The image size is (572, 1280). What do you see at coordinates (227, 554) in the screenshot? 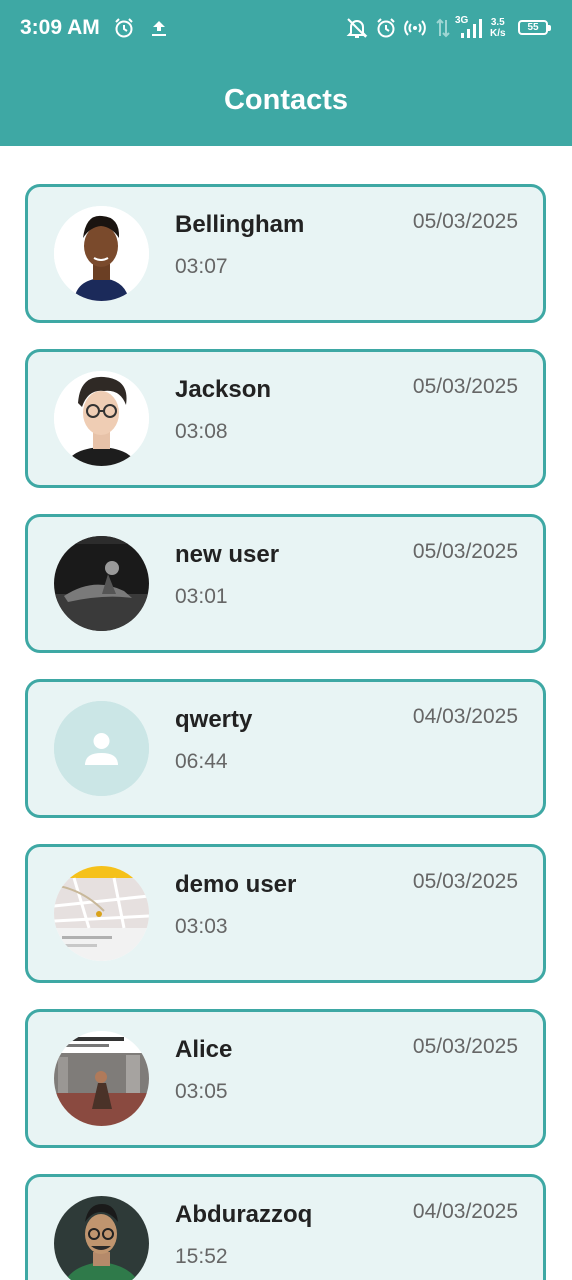
I see `contact-name: new user` at bounding box center [227, 554].